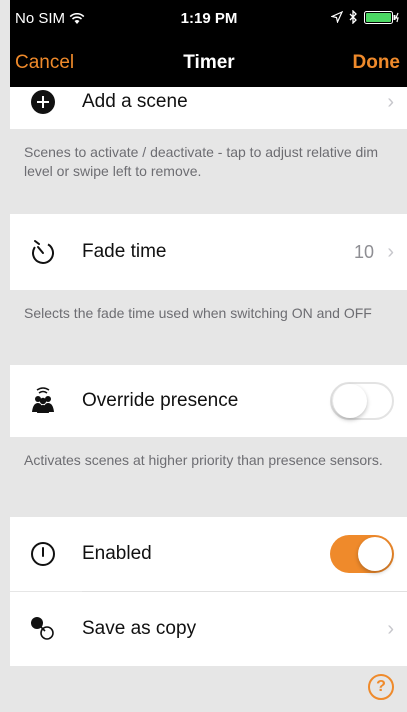  I want to click on add-scene-label: Add a scene, so click(135, 101).